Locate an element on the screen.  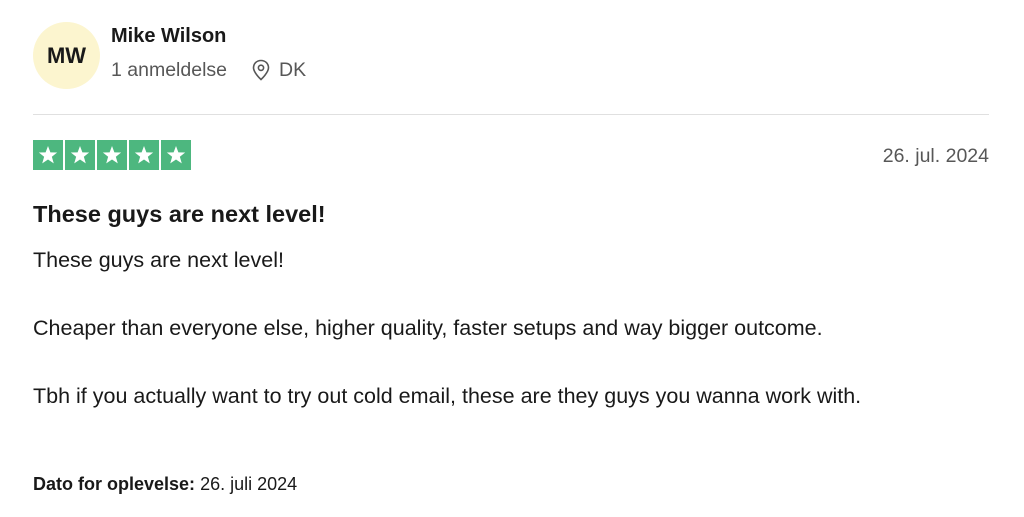
location-pin-icon is located at coordinates (261, 70).